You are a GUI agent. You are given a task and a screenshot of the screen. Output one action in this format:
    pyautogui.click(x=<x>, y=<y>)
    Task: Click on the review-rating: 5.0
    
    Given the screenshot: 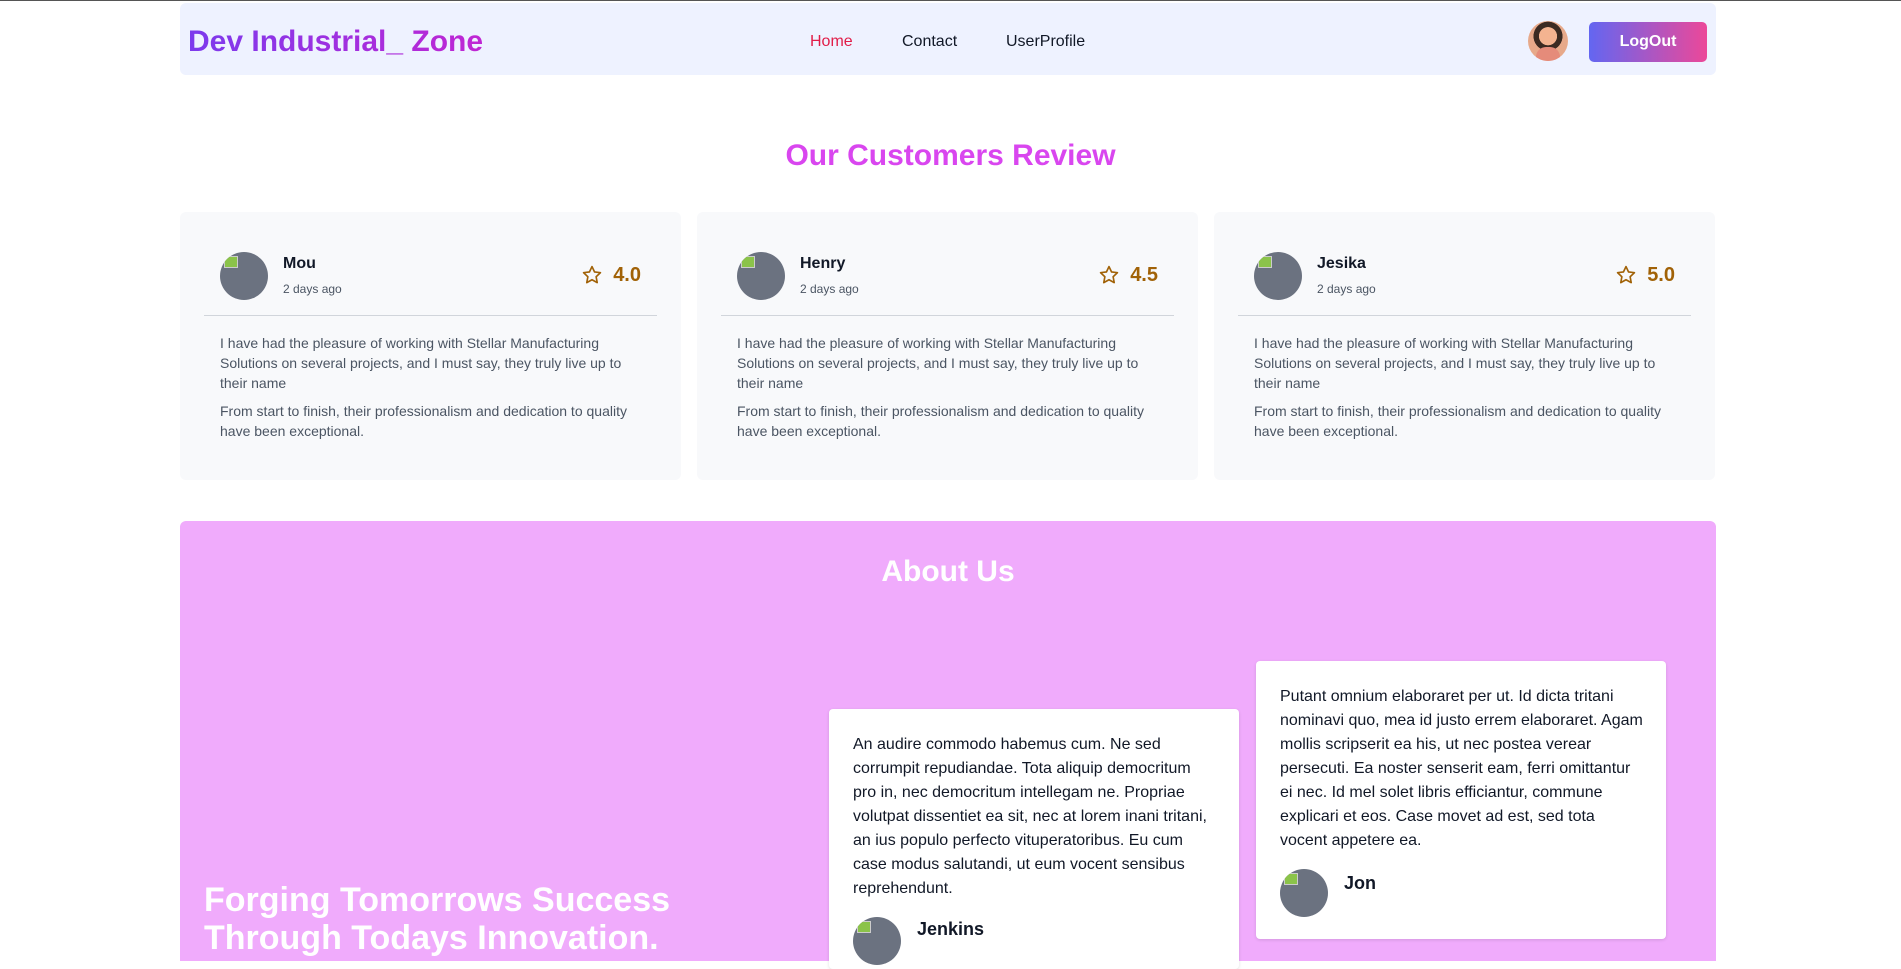 What is the action you would take?
    pyautogui.click(x=1661, y=275)
    